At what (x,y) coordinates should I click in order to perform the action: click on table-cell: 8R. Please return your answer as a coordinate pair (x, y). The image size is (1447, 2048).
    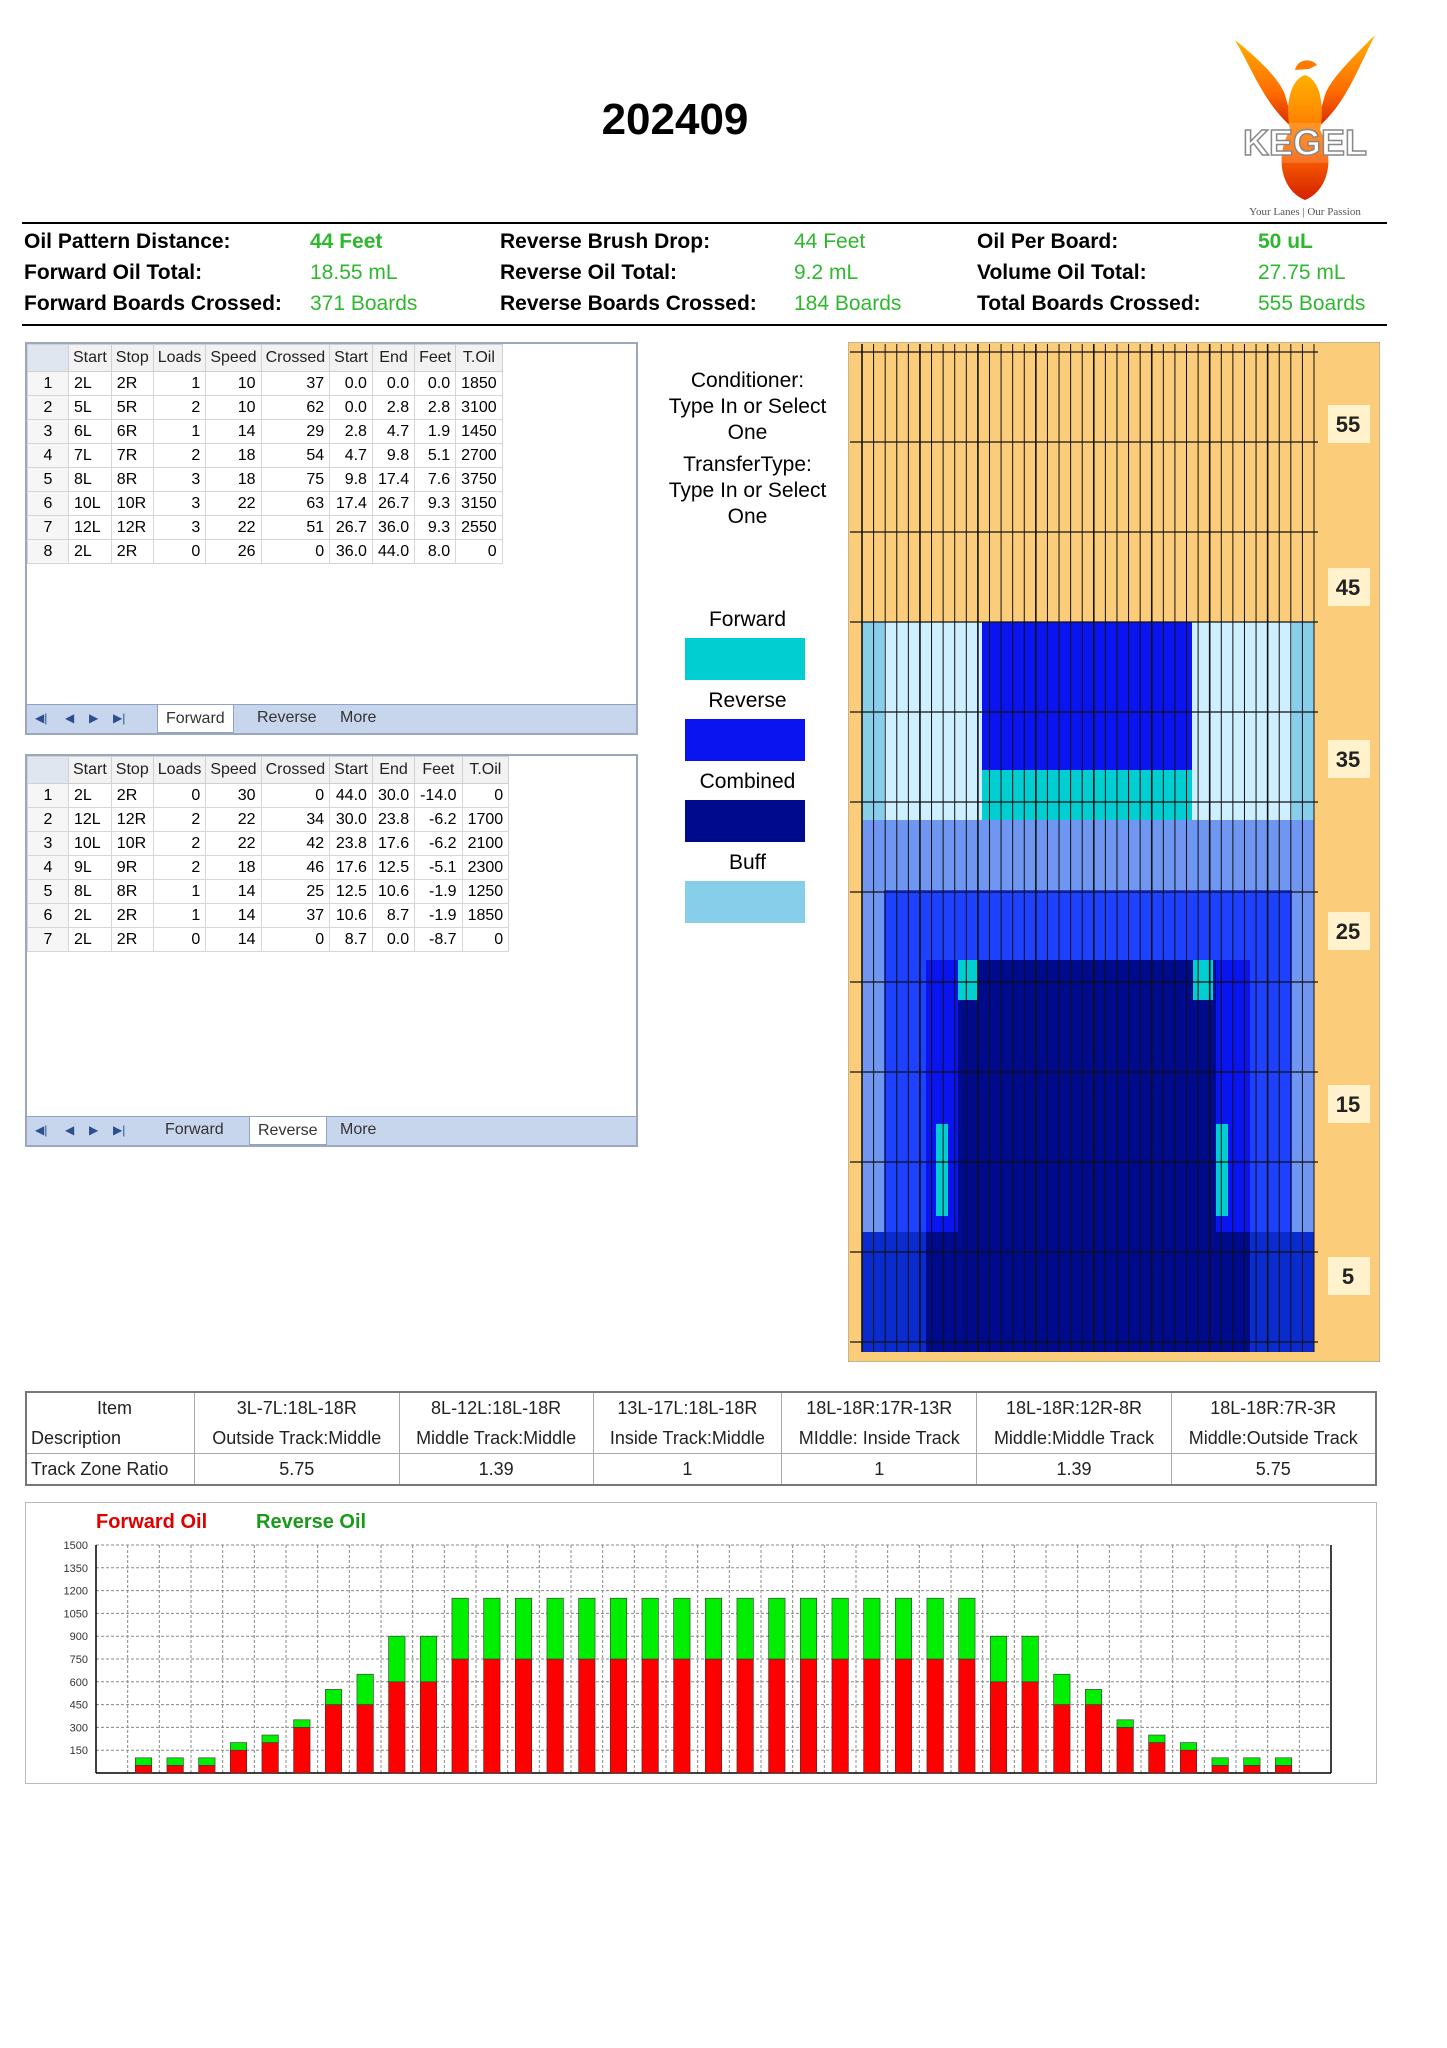
    Looking at the image, I should click on (132, 891).